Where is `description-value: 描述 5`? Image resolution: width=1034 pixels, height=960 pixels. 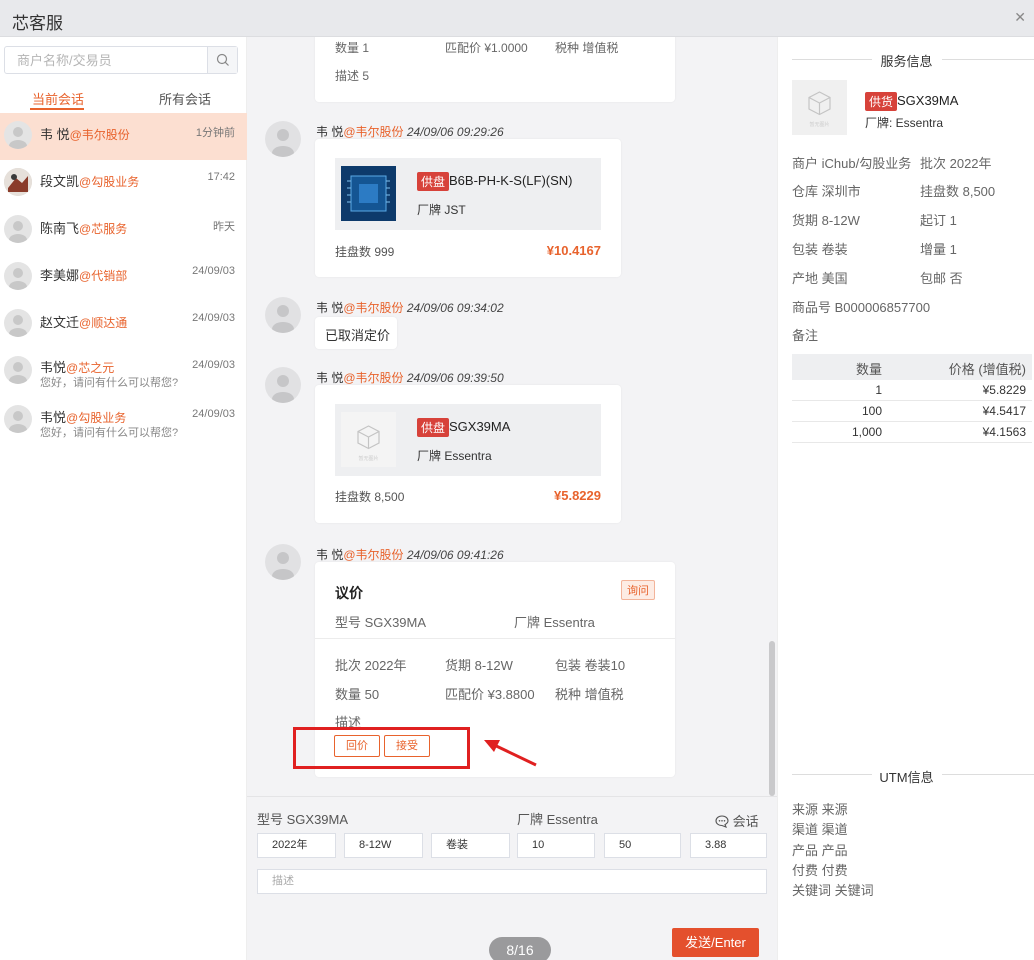 description-value: 描述 5 is located at coordinates (352, 76).